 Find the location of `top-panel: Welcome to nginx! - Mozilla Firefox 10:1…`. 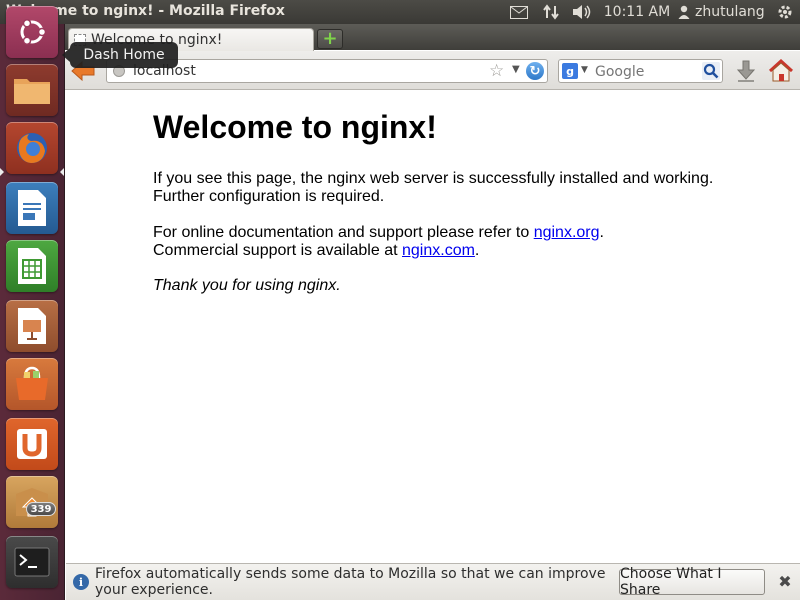

top-panel: Welcome to nginx! - Mozilla Firefox 10:1… is located at coordinates (400, 12).